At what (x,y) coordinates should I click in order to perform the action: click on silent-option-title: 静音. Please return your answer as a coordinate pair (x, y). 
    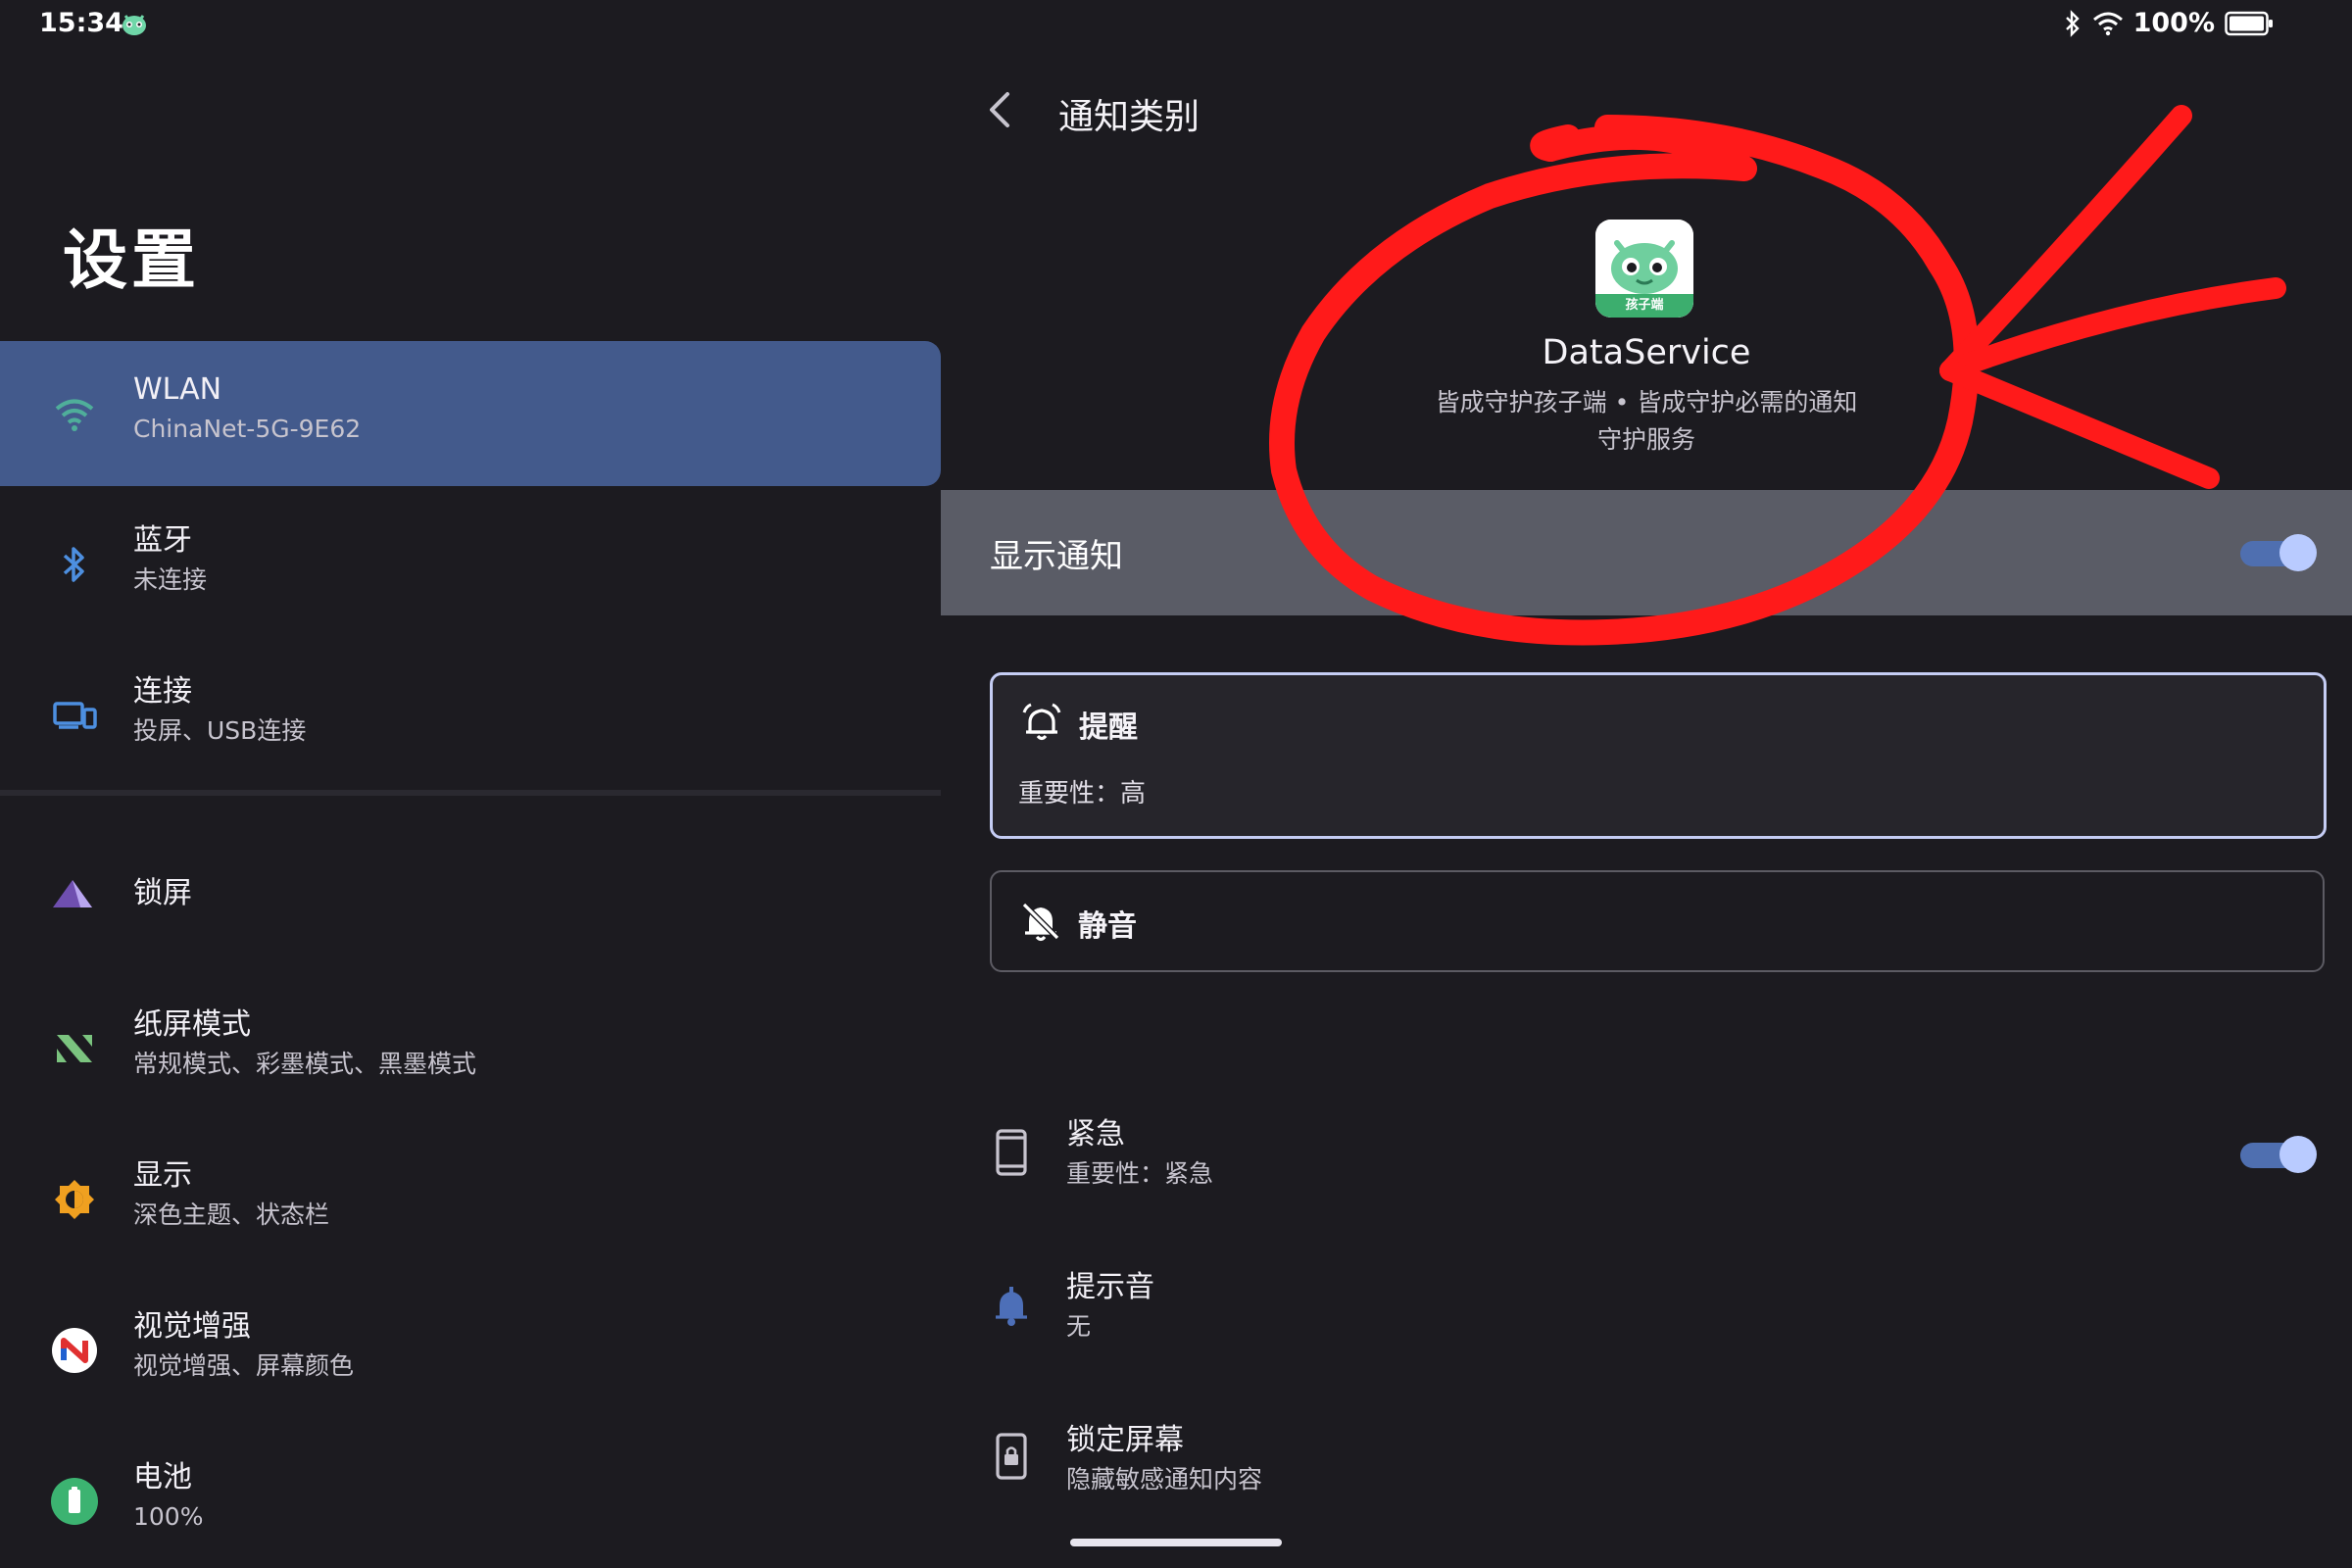
    Looking at the image, I should click on (1107, 926).